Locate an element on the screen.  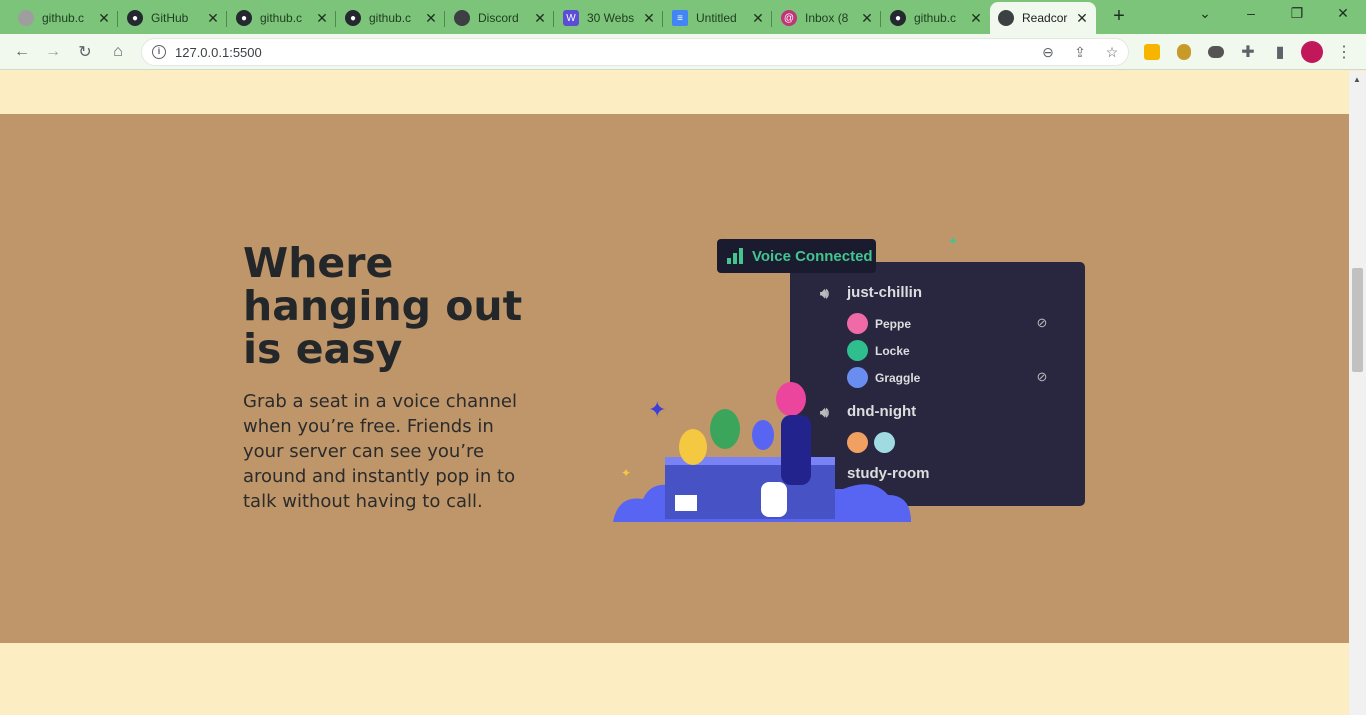
extension-circles-icon is located at coordinates (1216, 52).